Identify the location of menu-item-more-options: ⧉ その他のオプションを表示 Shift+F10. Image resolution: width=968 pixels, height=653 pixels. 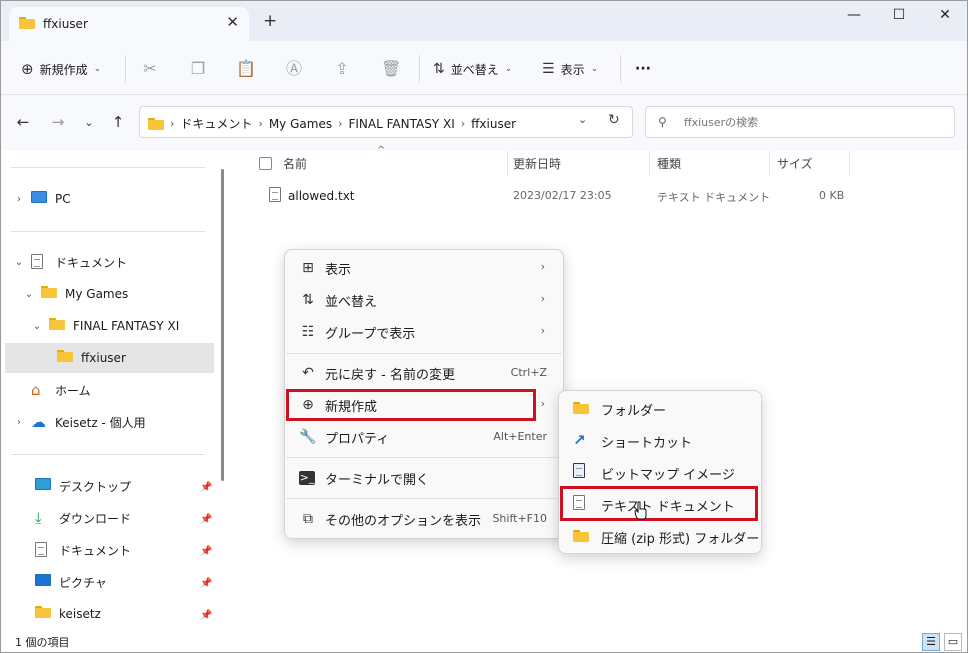
(424, 519).